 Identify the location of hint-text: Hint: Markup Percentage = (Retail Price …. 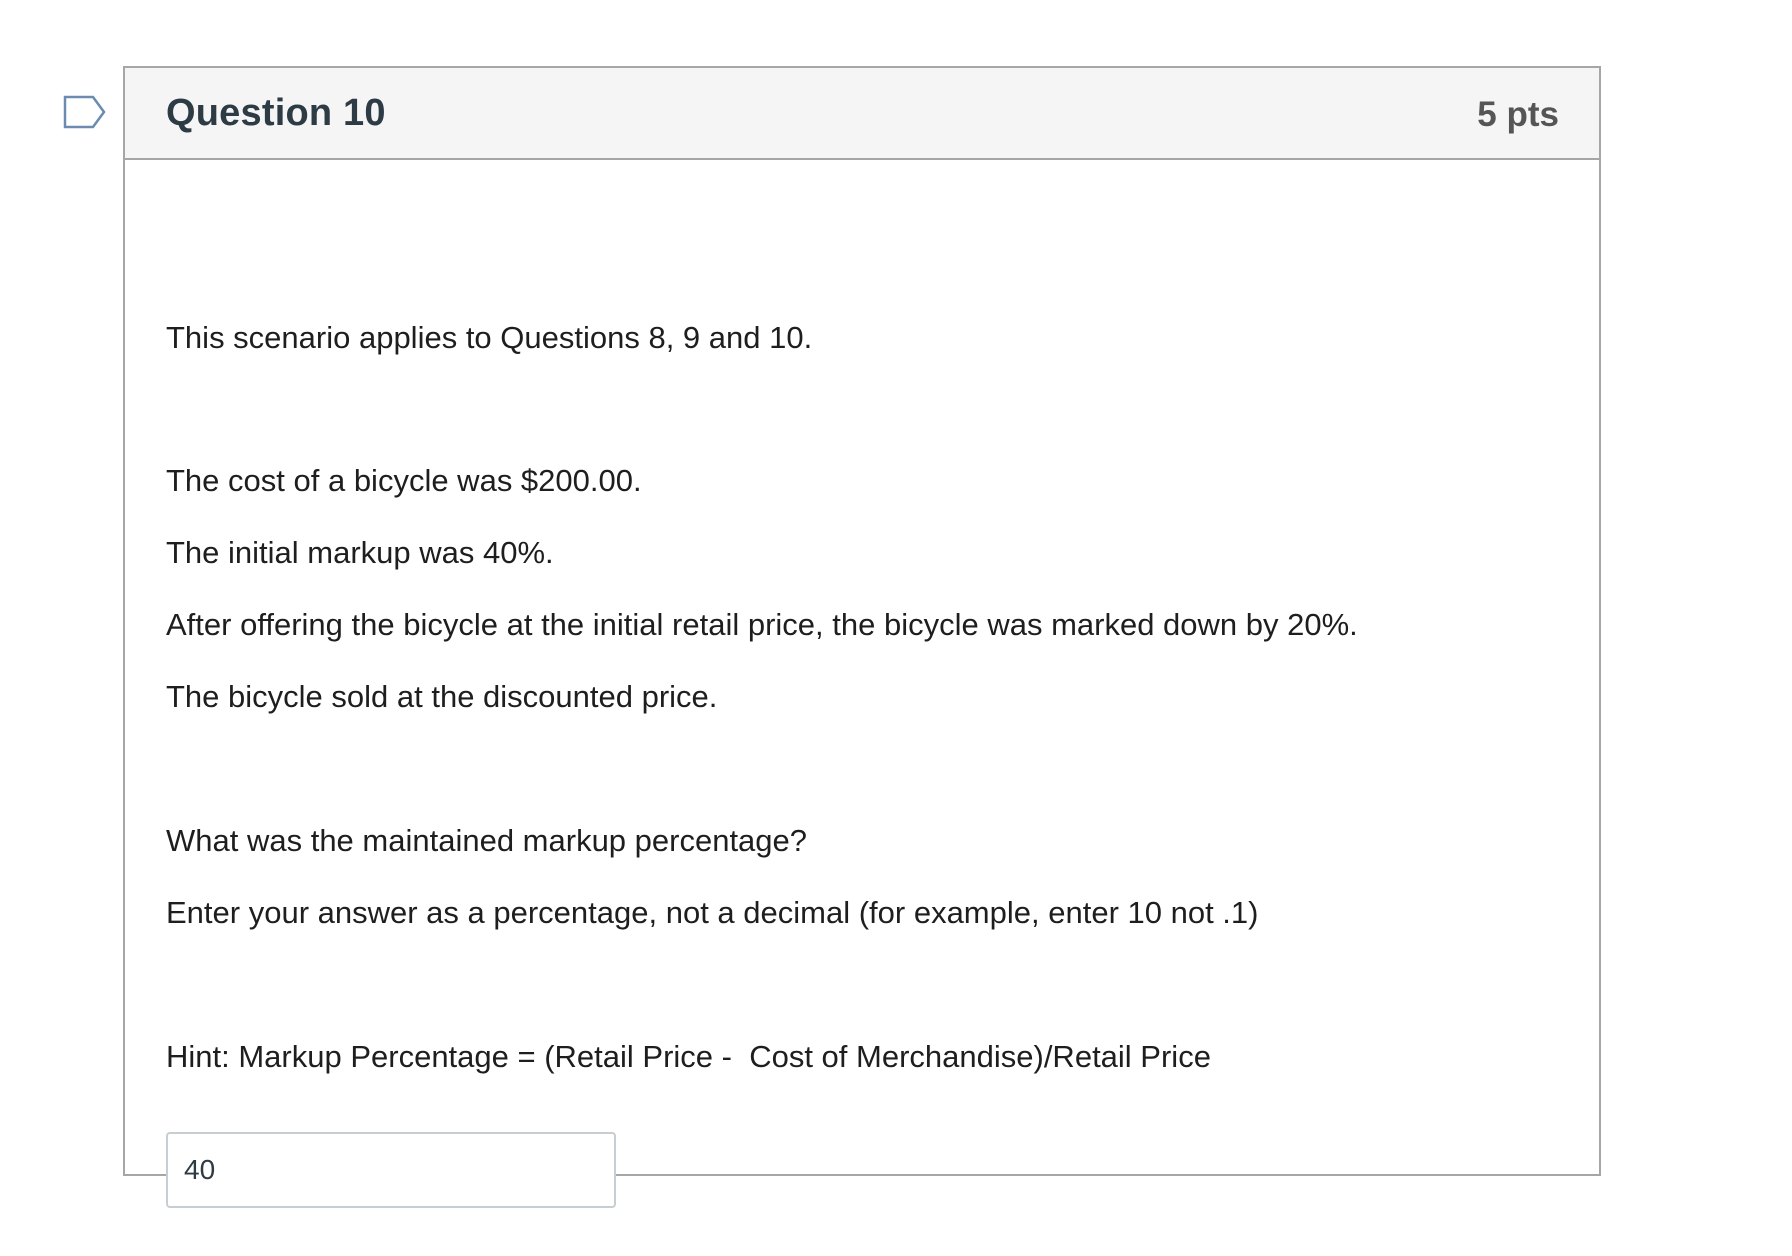
(688, 1056).